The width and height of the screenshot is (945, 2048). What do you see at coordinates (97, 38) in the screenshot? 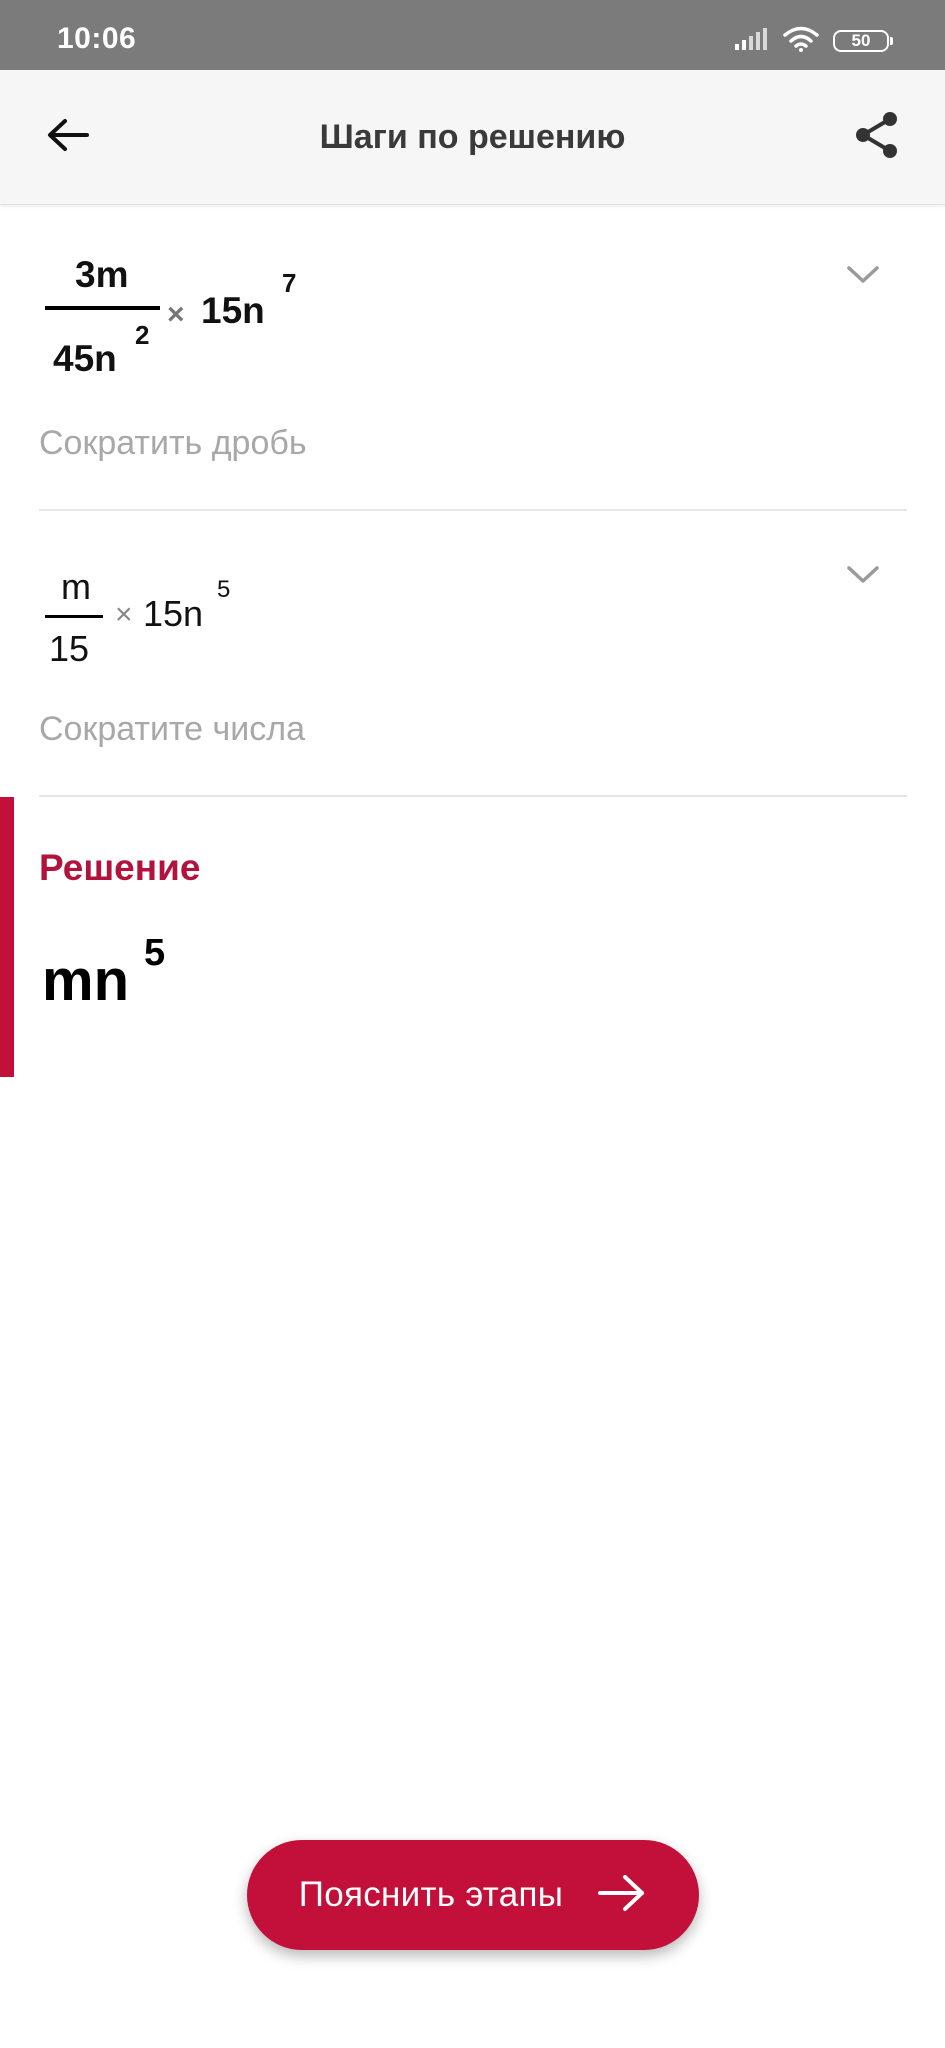
I see `status-time: 10:06` at bounding box center [97, 38].